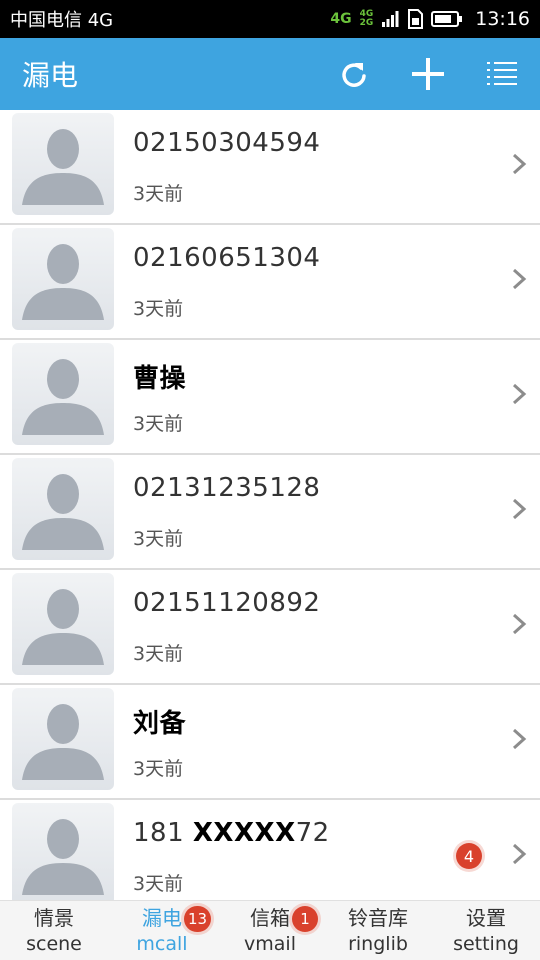 Image resolution: width=540 pixels, height=960 pixels. What do you see at coordinates (469, 856) in the screenshot?
I see `missed-count-badge: 4` at bounding box center [469, 856].